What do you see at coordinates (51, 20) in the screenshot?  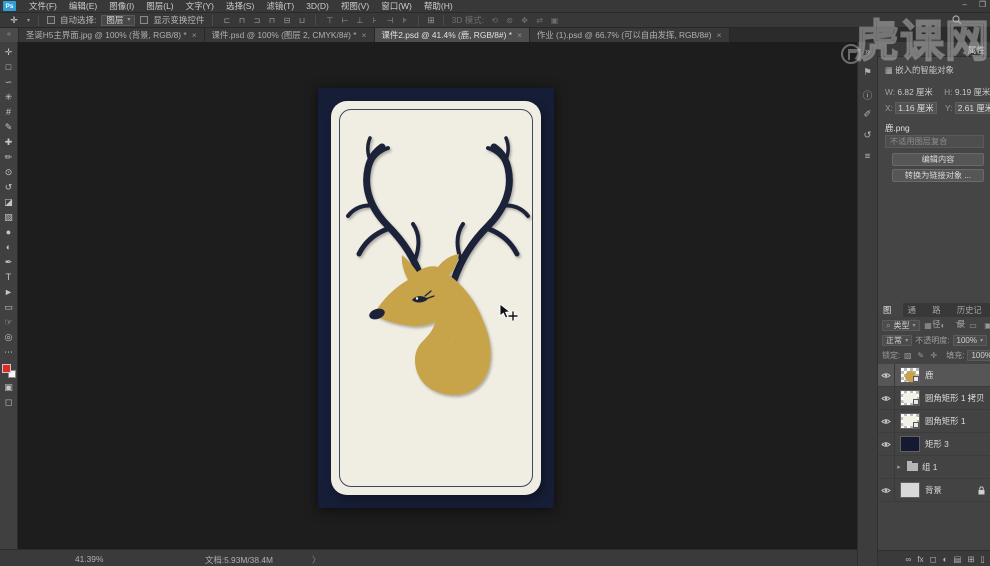 I see `auto-select-checkbox` at bounding box center [51, 20].